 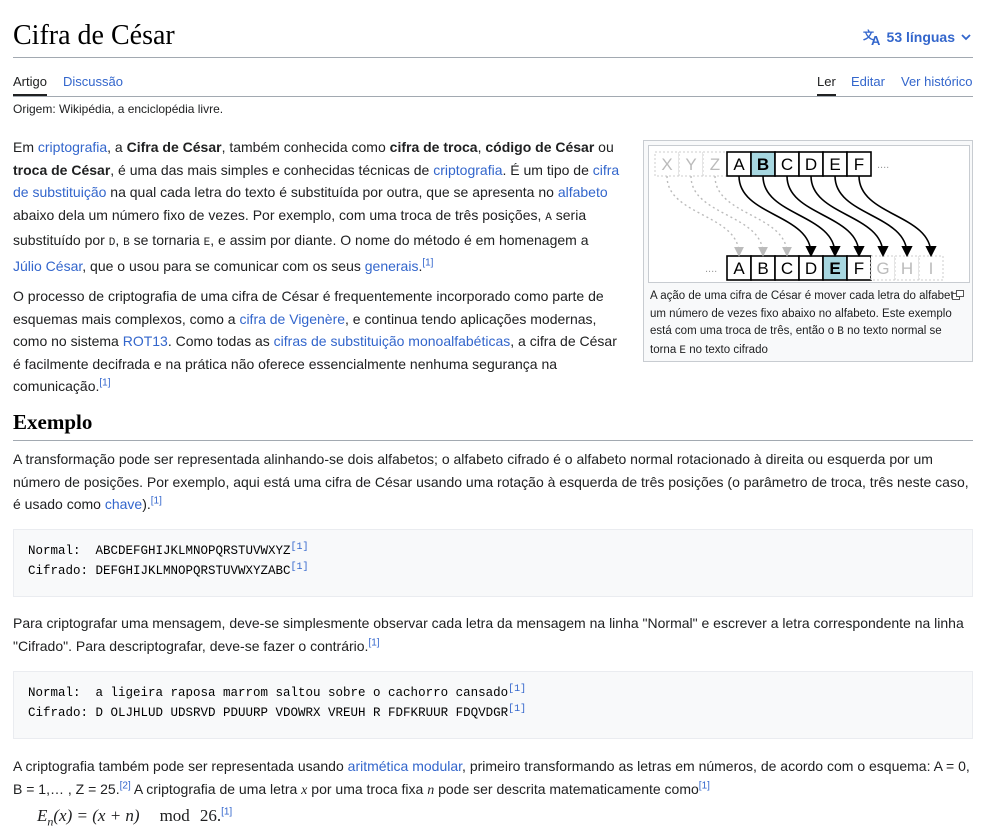 What do you see at coordinates (763, 164) in the screenshot?
I see `plain-alphabet-letter: B` at bounding box center [763, 164].